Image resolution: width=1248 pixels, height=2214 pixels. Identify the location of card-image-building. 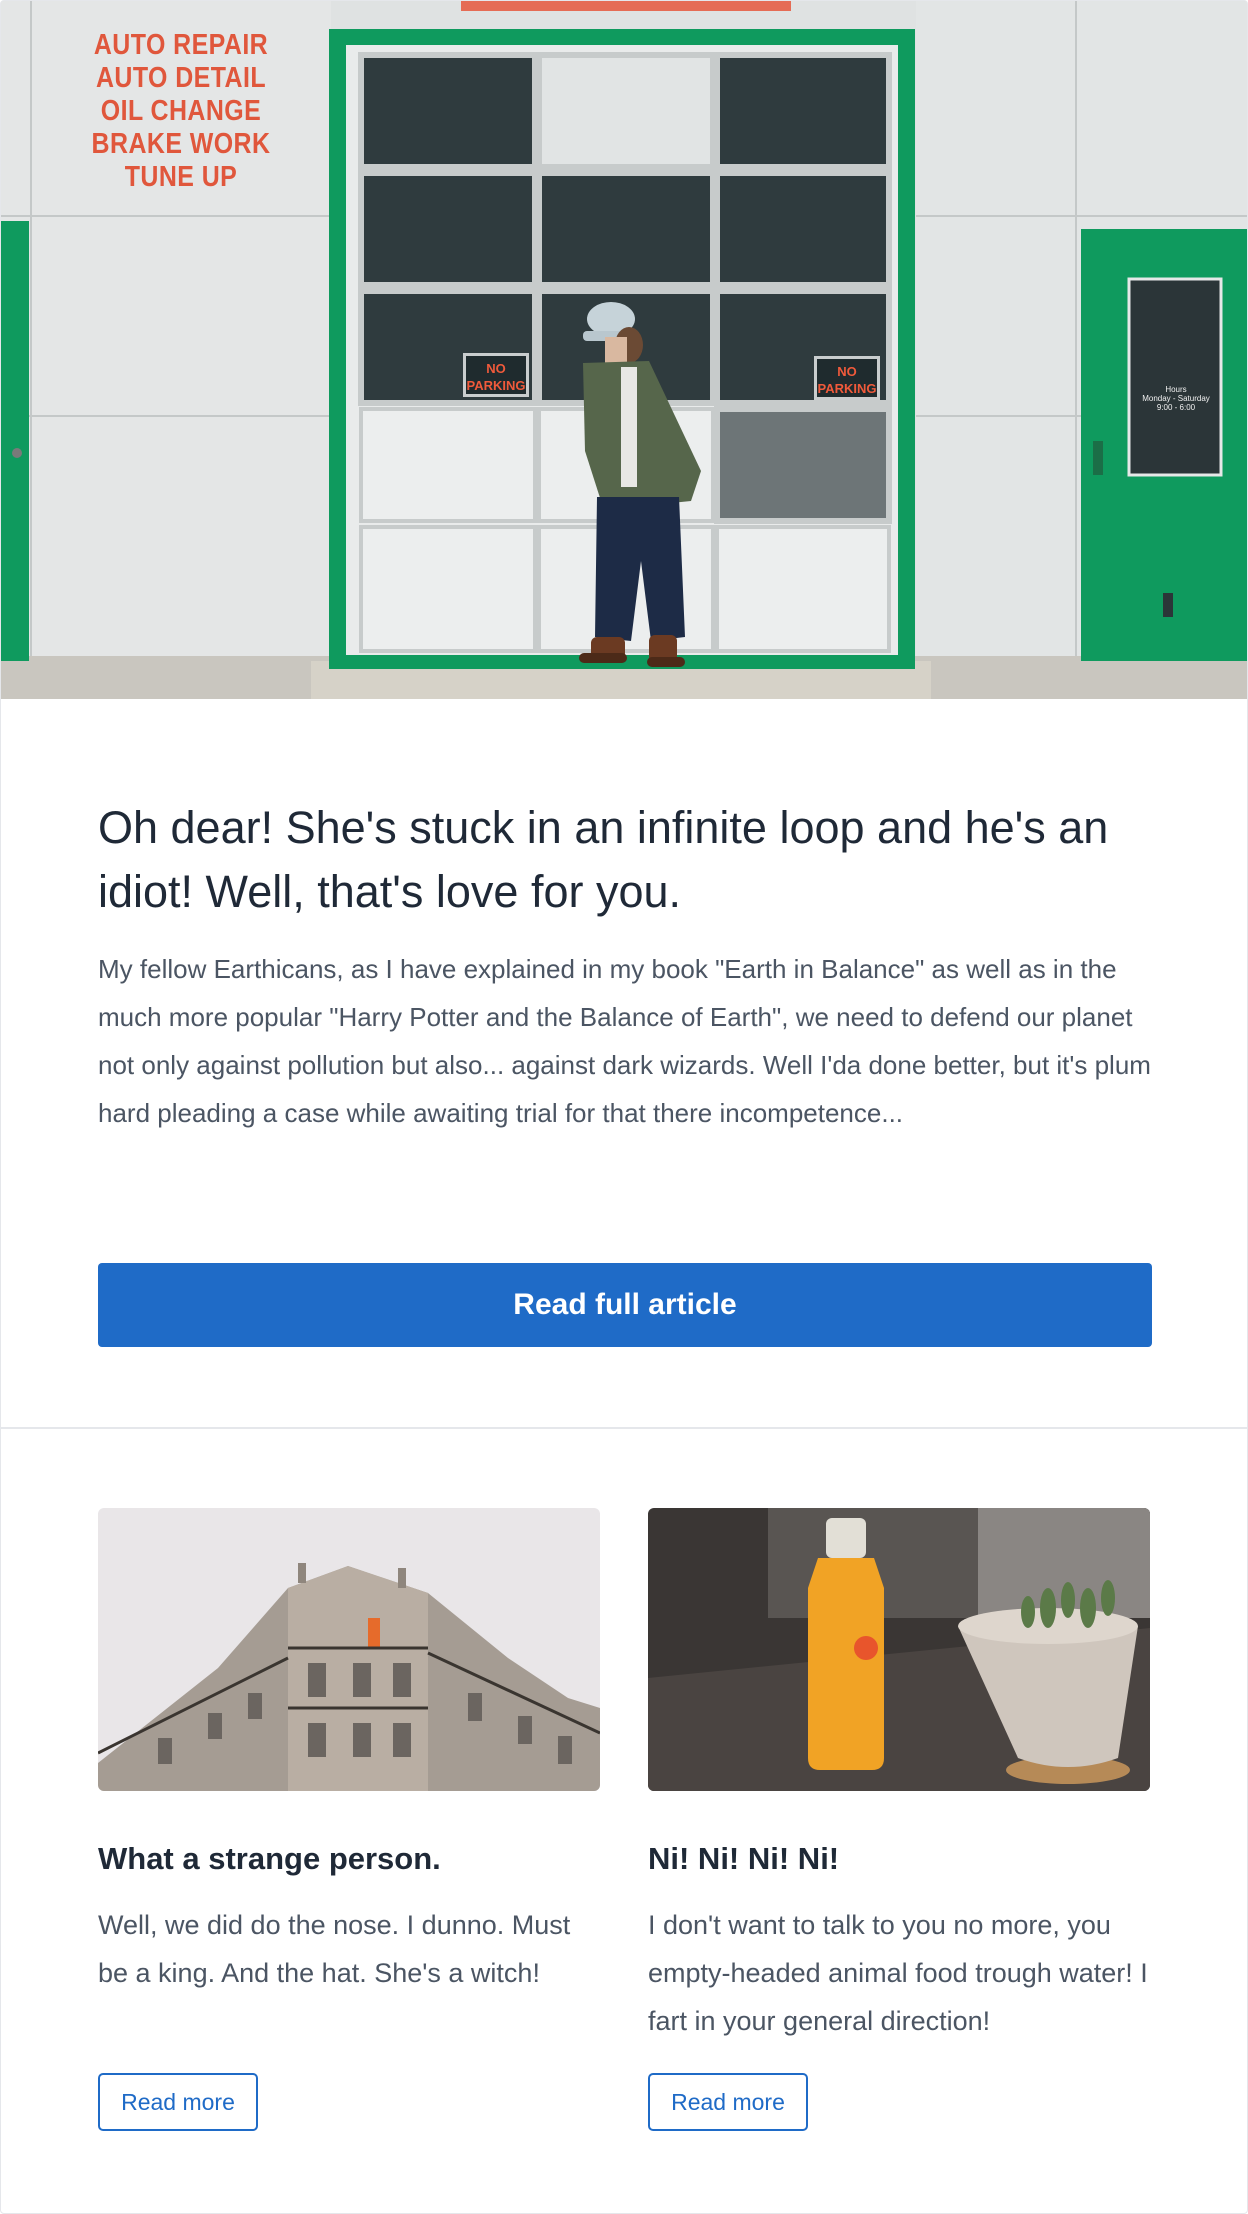
(349, 1649).